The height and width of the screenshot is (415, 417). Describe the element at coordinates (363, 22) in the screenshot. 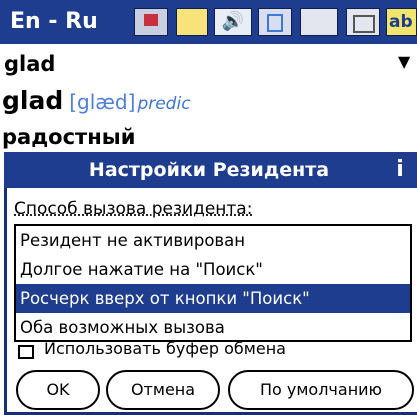

I see `grid-icon` at that location.